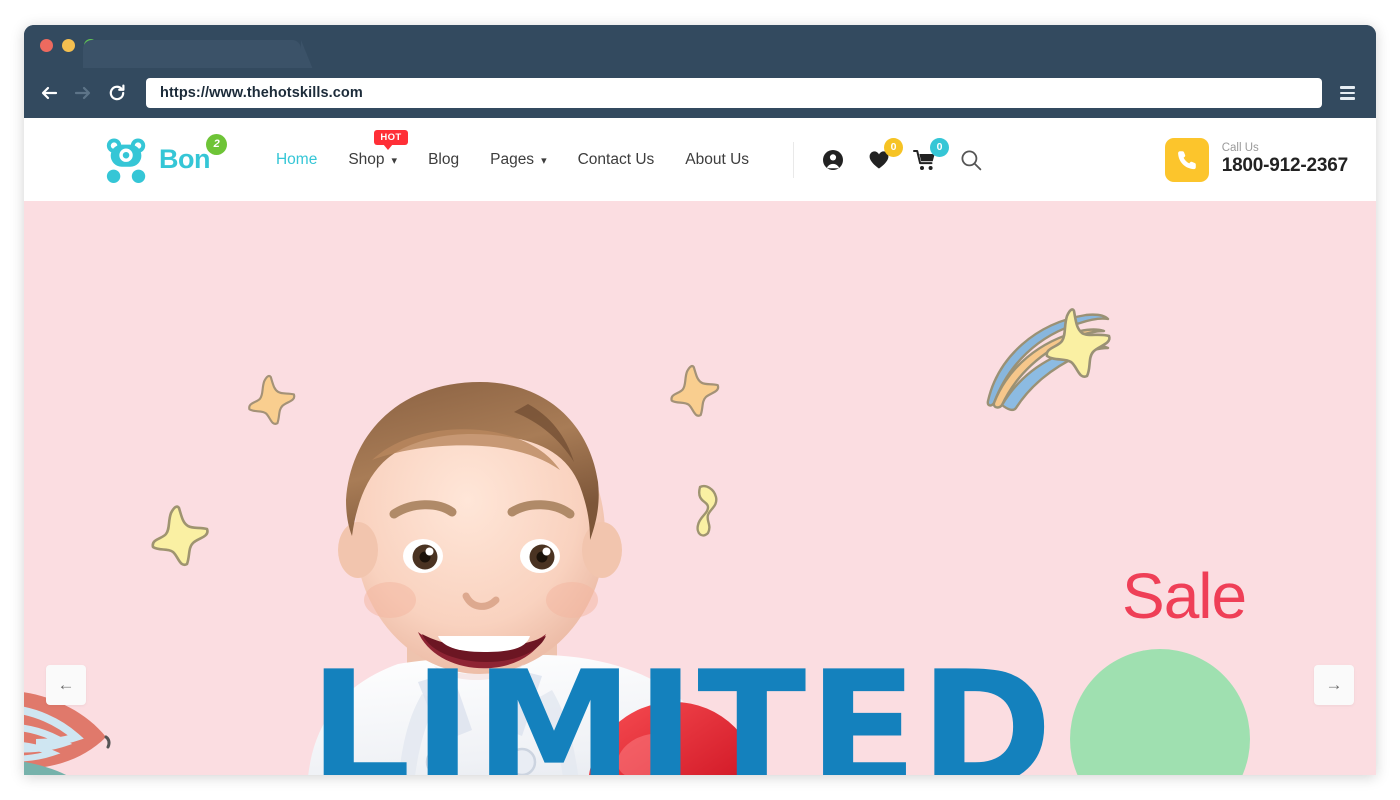 The height and width of the screenshot is (800, 1400). I want to click on yellow-squiggle-icon, so click(707, 510).